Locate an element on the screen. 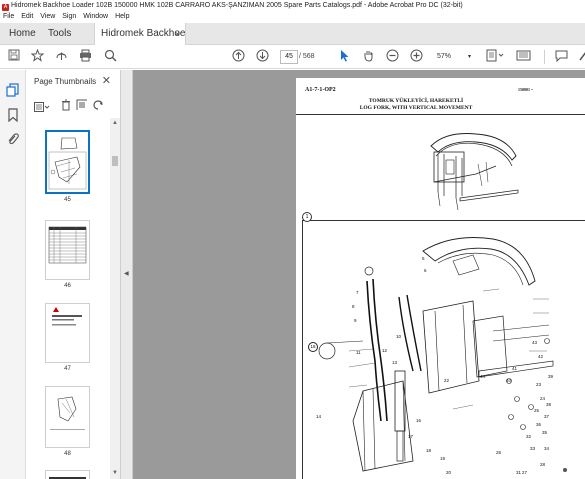  part-number-label: 10 is located at coordinates (399, 336).